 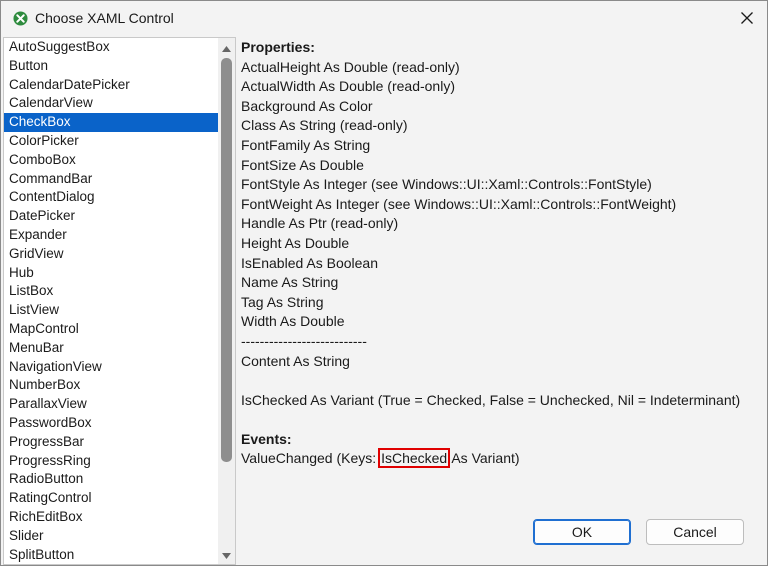 I want to click on events-heading: Events:, so click(x=266, y=438).